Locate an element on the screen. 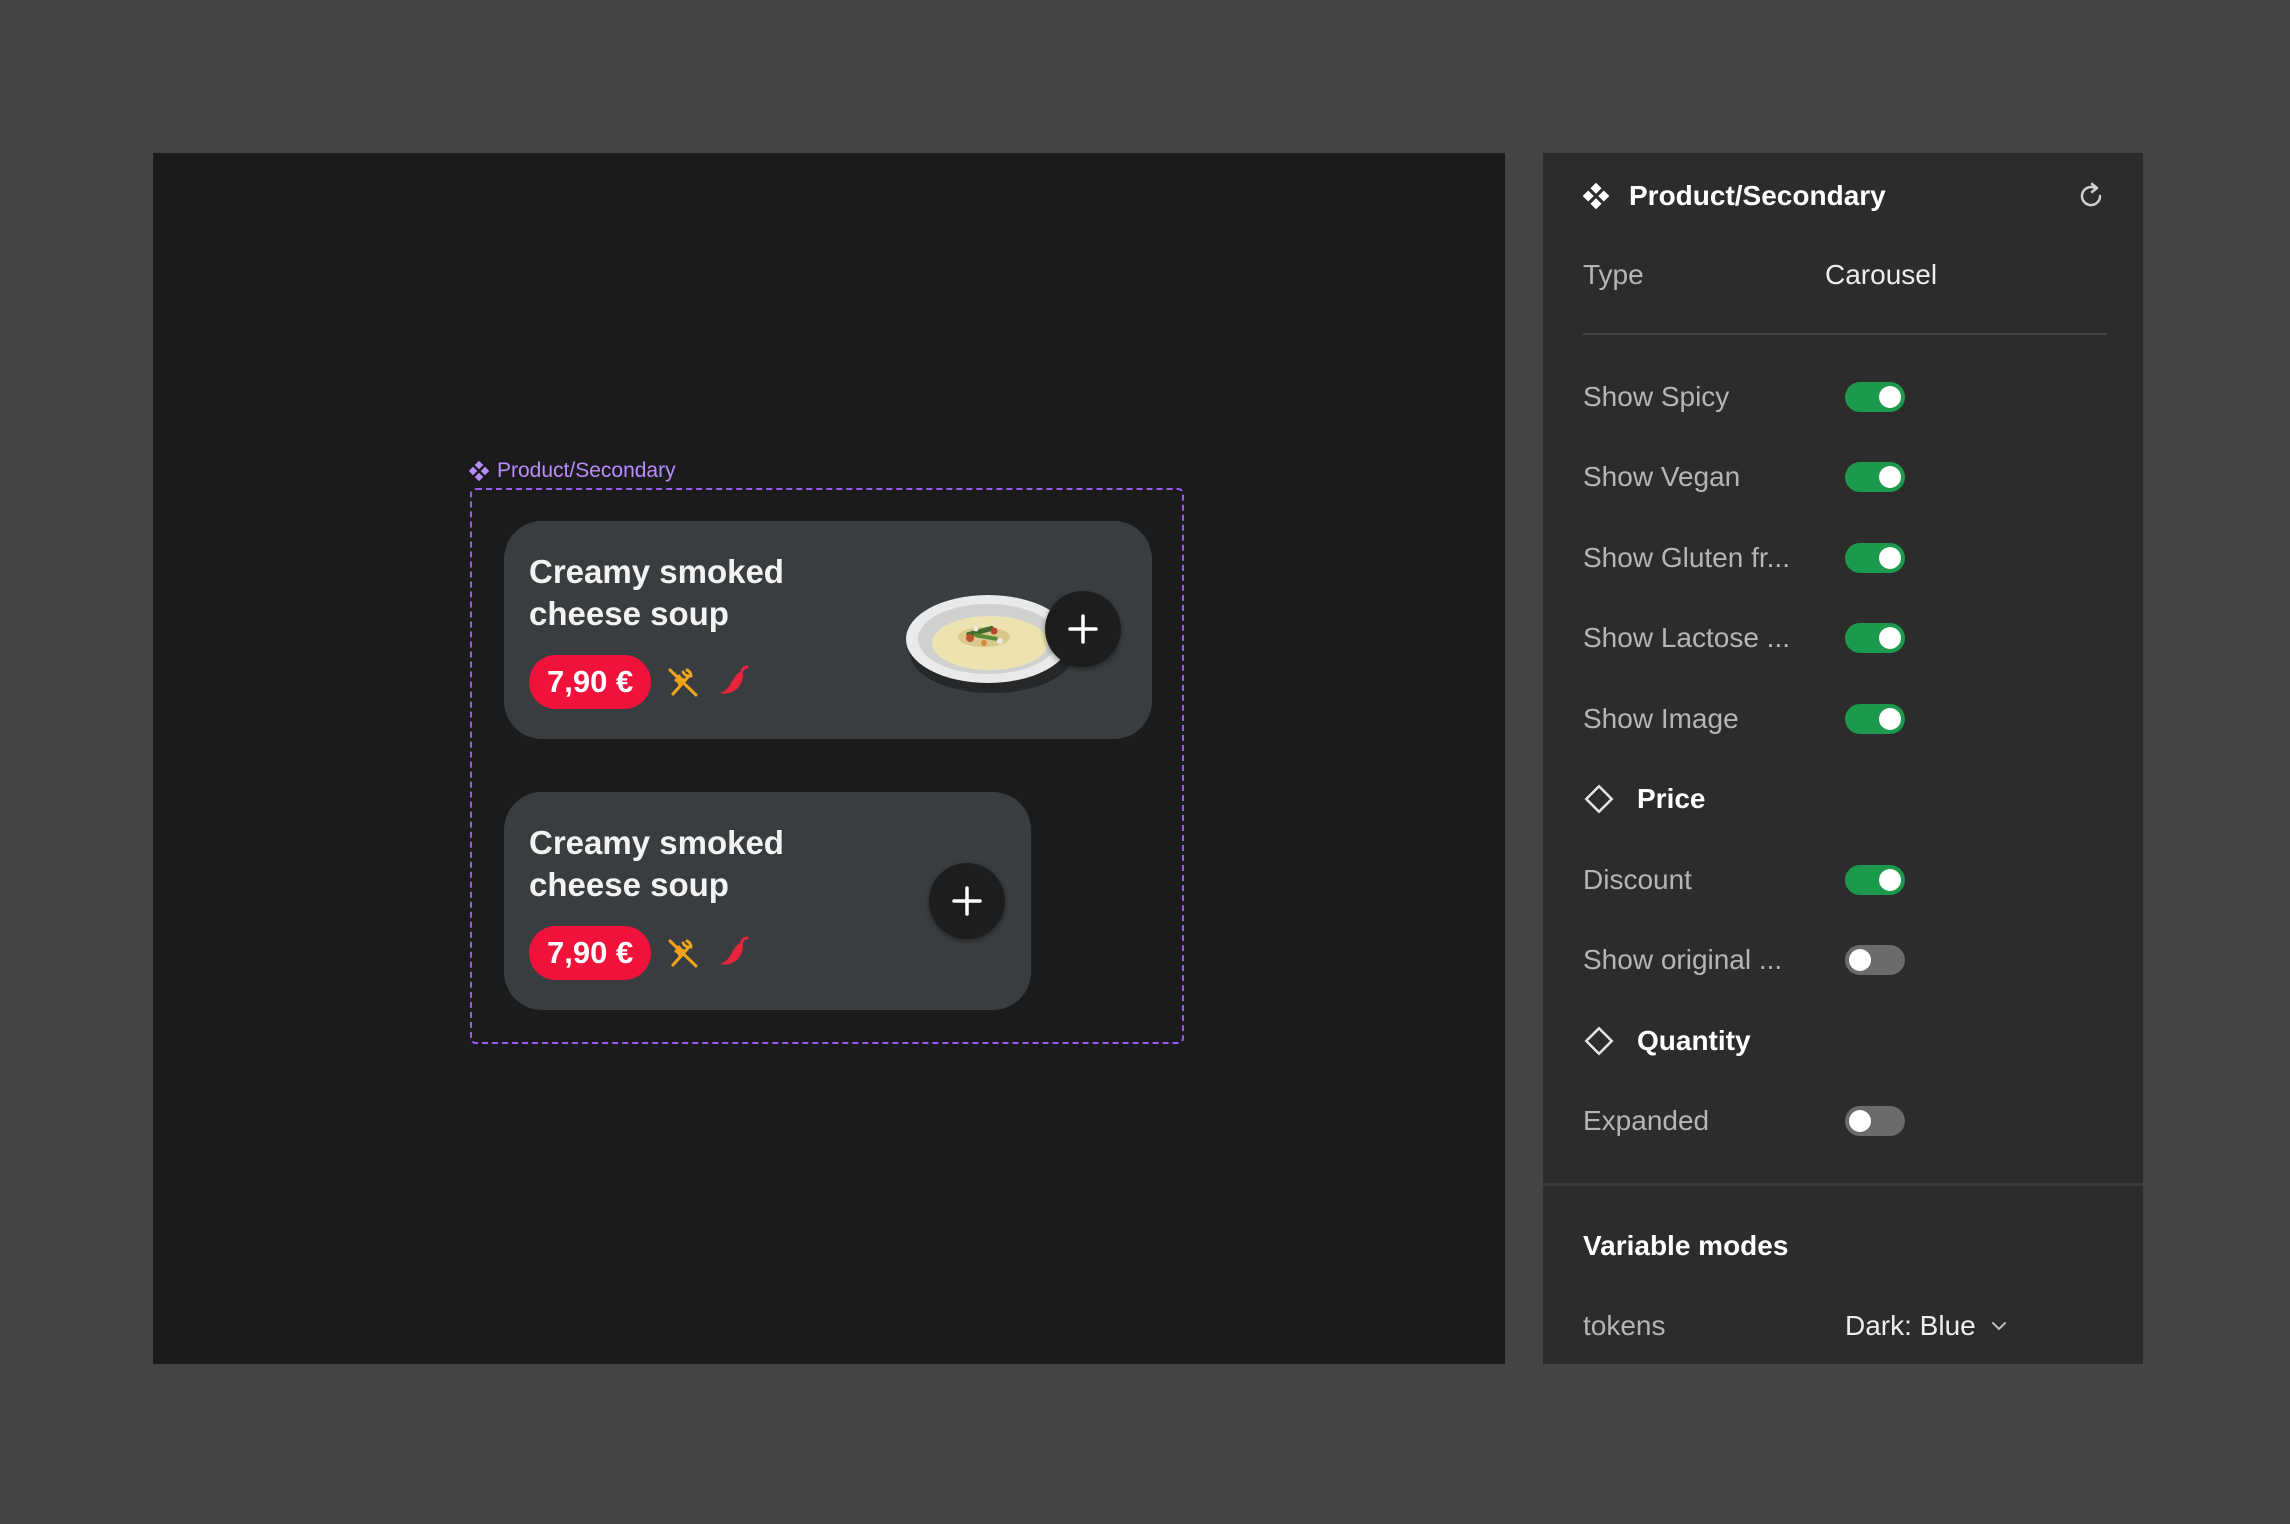 The image size is (2290, 1524). type-row: Type Carousel is located at coordinates (1845, 275).